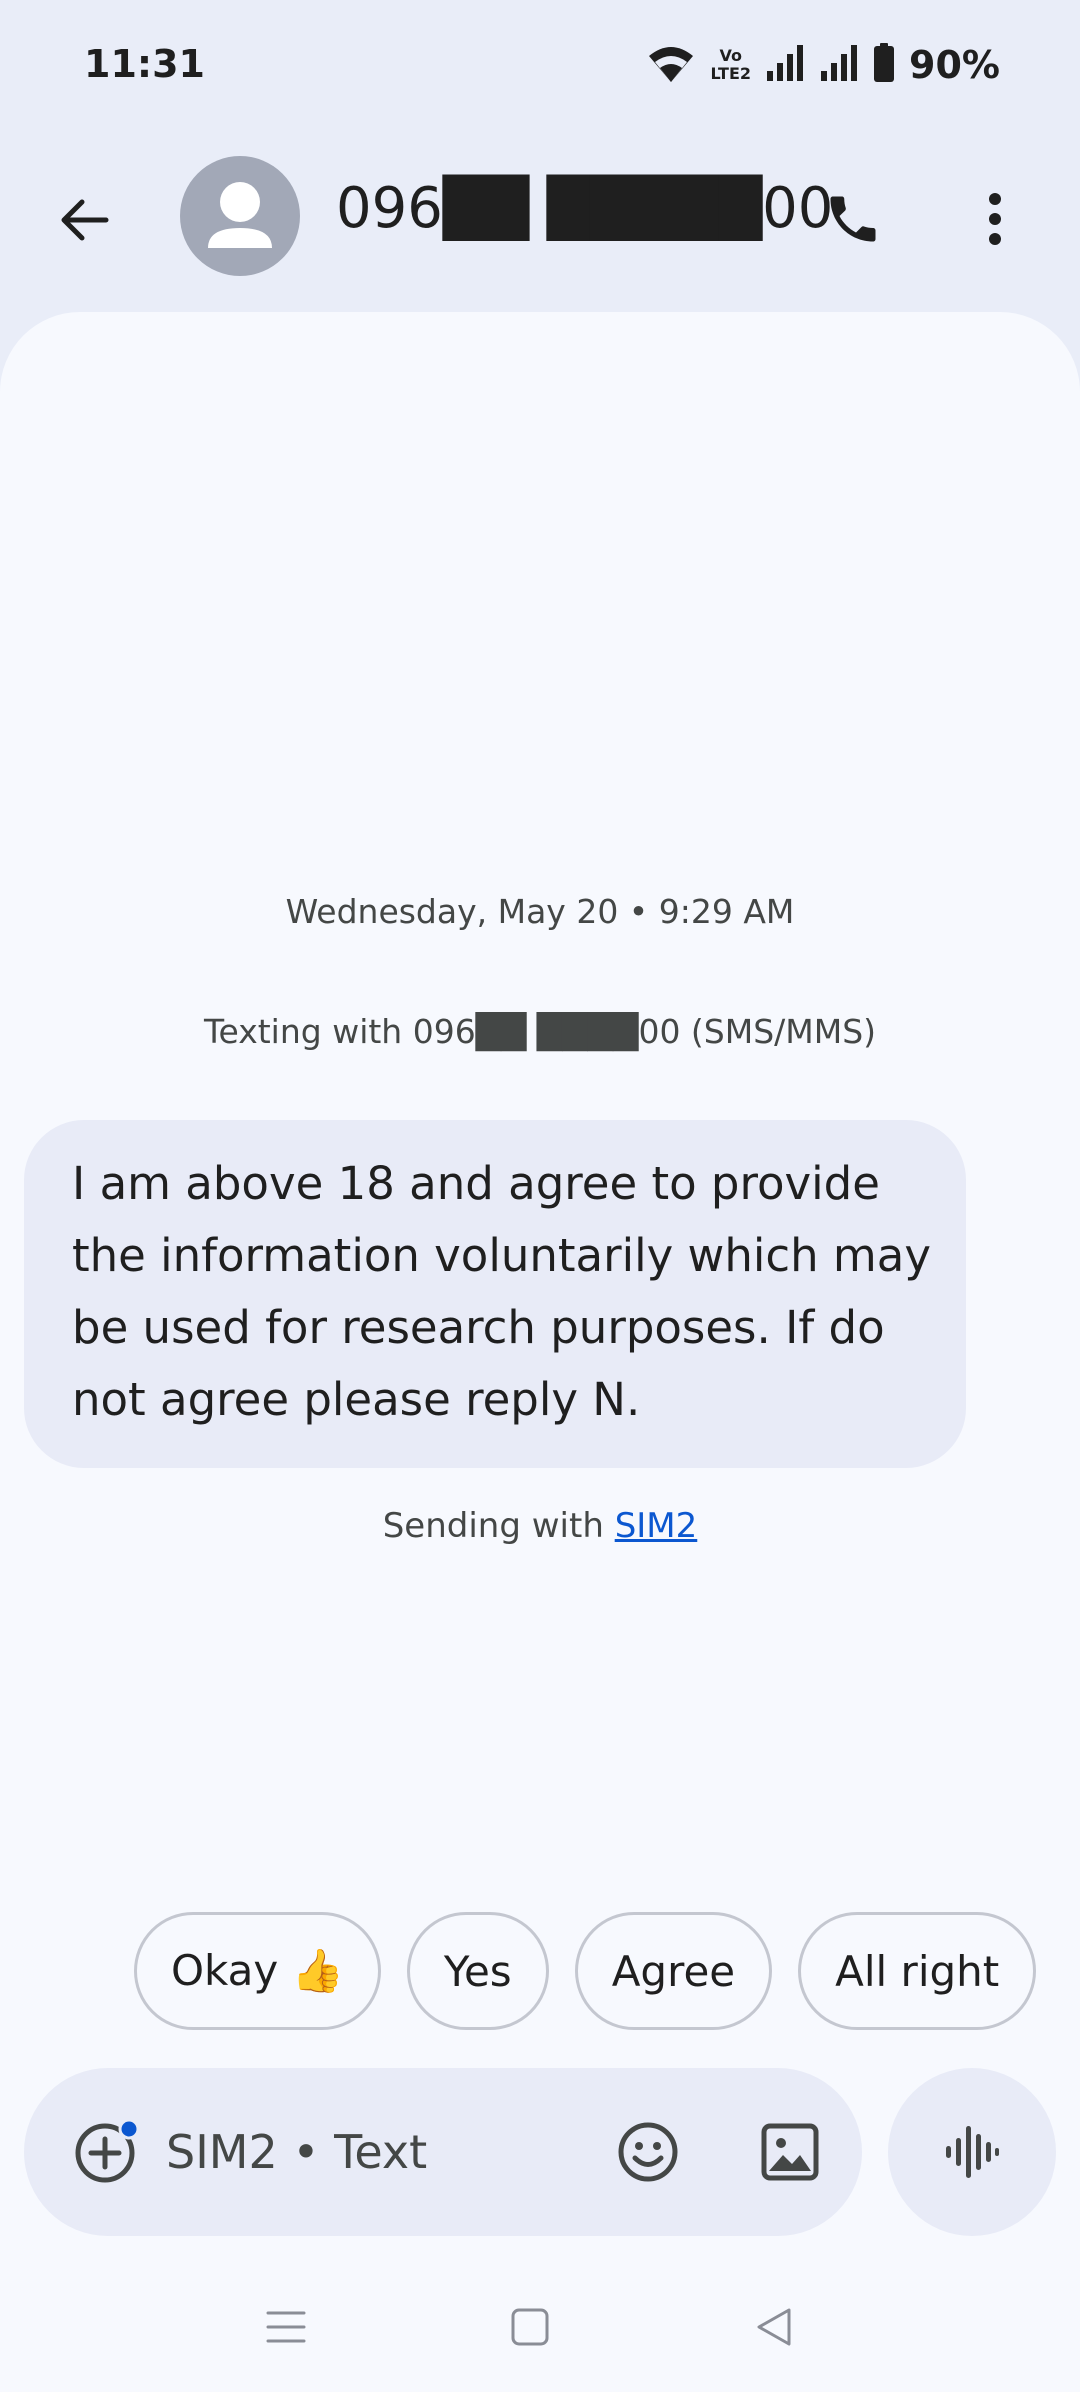  Describe the element at coordinates (584, 208) in the screenshot. I see `contact-title: 096██ █████00` at that location.